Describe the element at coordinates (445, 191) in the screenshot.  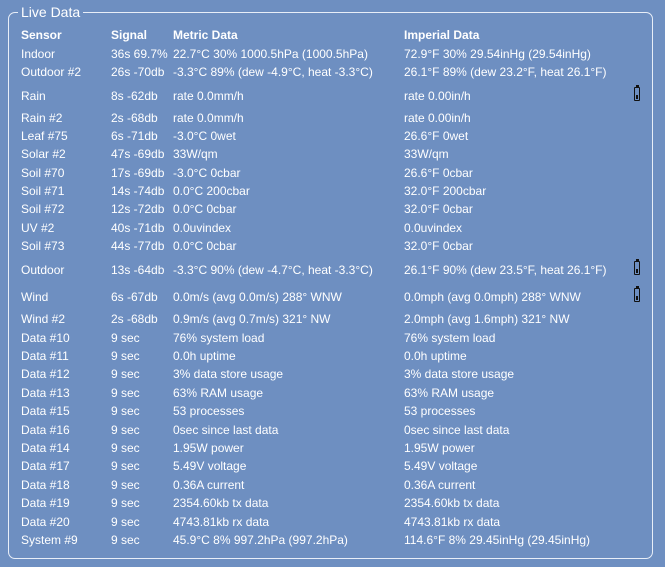
I see `imperial-value: 32.0°F 200cbar` at that location.